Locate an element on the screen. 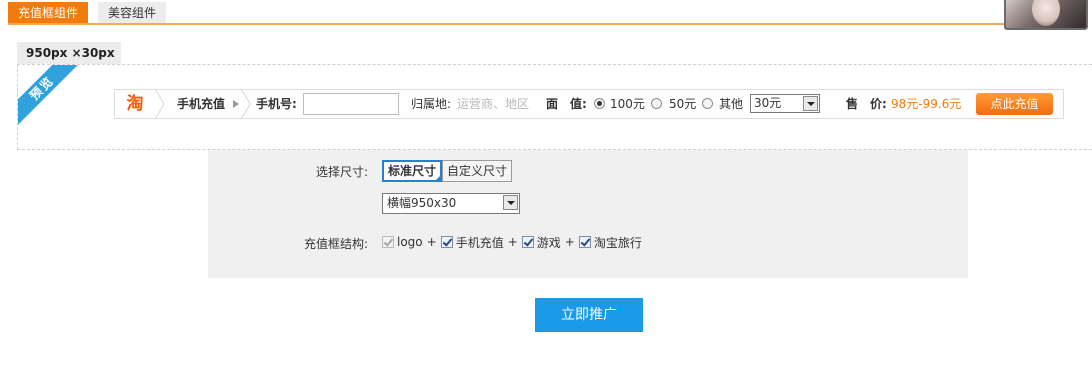  size-toggle: 标准尺寸 自定义尺寸 is located at coordinates (447, 171).